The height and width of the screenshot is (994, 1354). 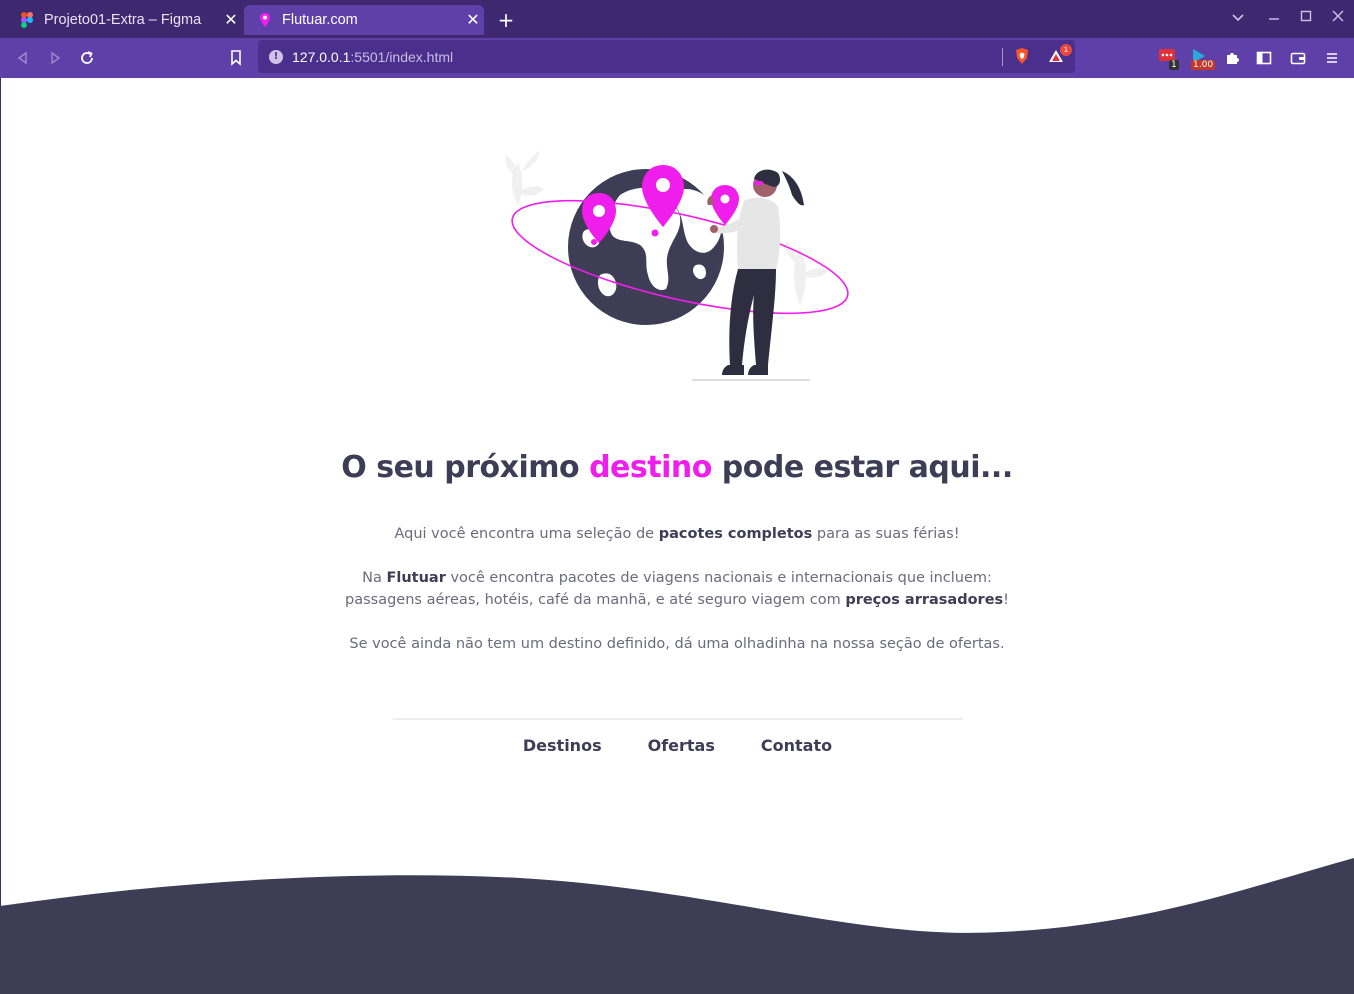 I want to click on url-separator, so click(x=1002, y=57).